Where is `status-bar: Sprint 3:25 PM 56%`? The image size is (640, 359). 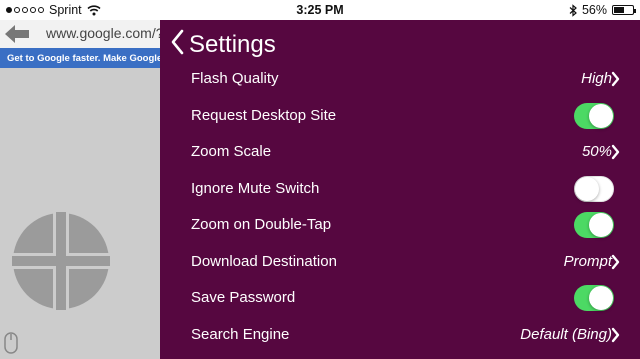 status-bar: Sprint 3:25 PM 56% is located at coordinates (320, 10).